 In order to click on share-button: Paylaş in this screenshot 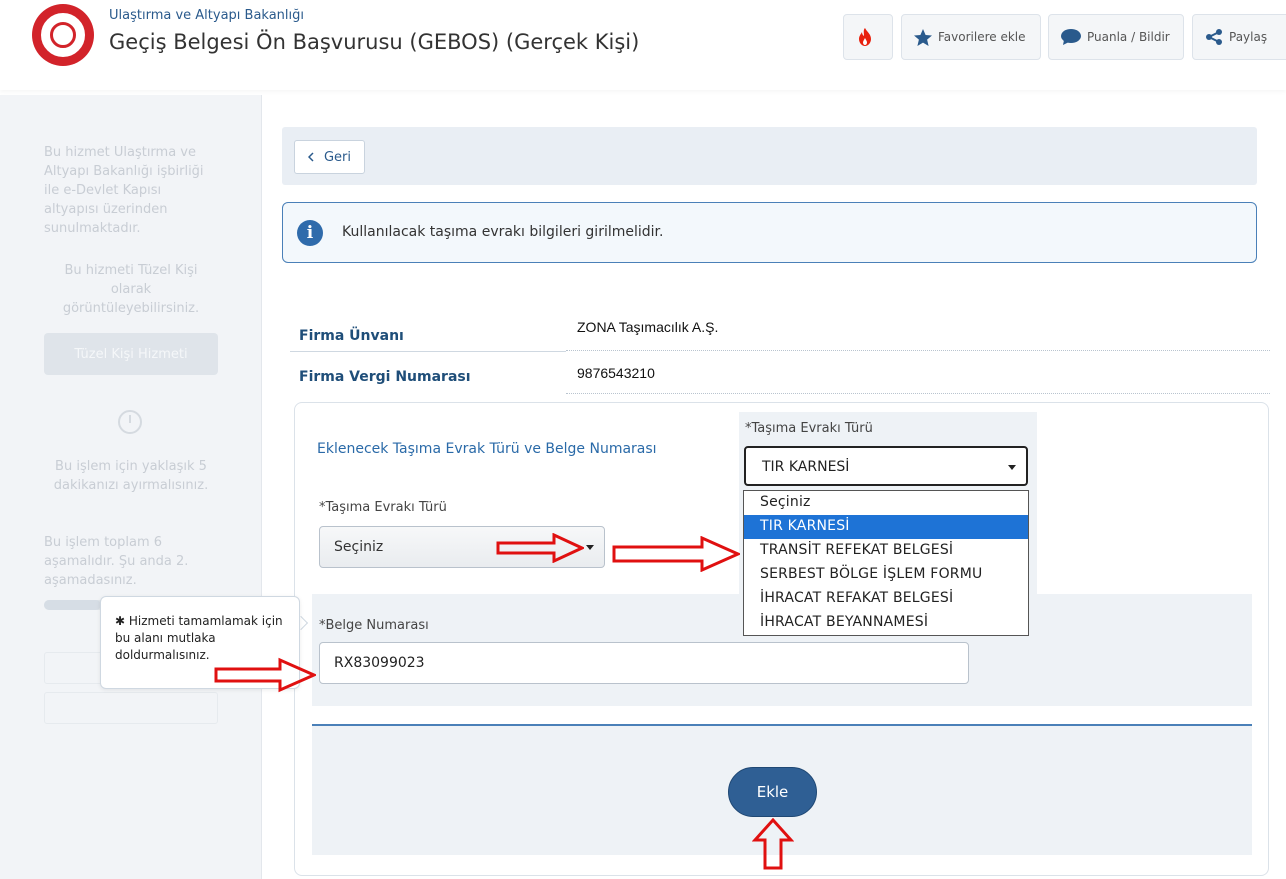, I will do `click(1239, 37)`.